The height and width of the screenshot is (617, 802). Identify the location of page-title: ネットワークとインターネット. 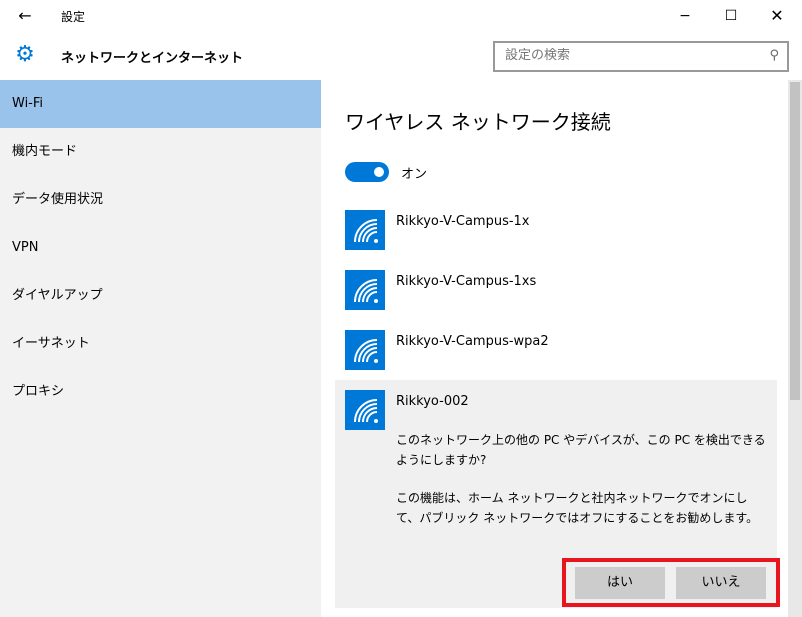
(152, 58).